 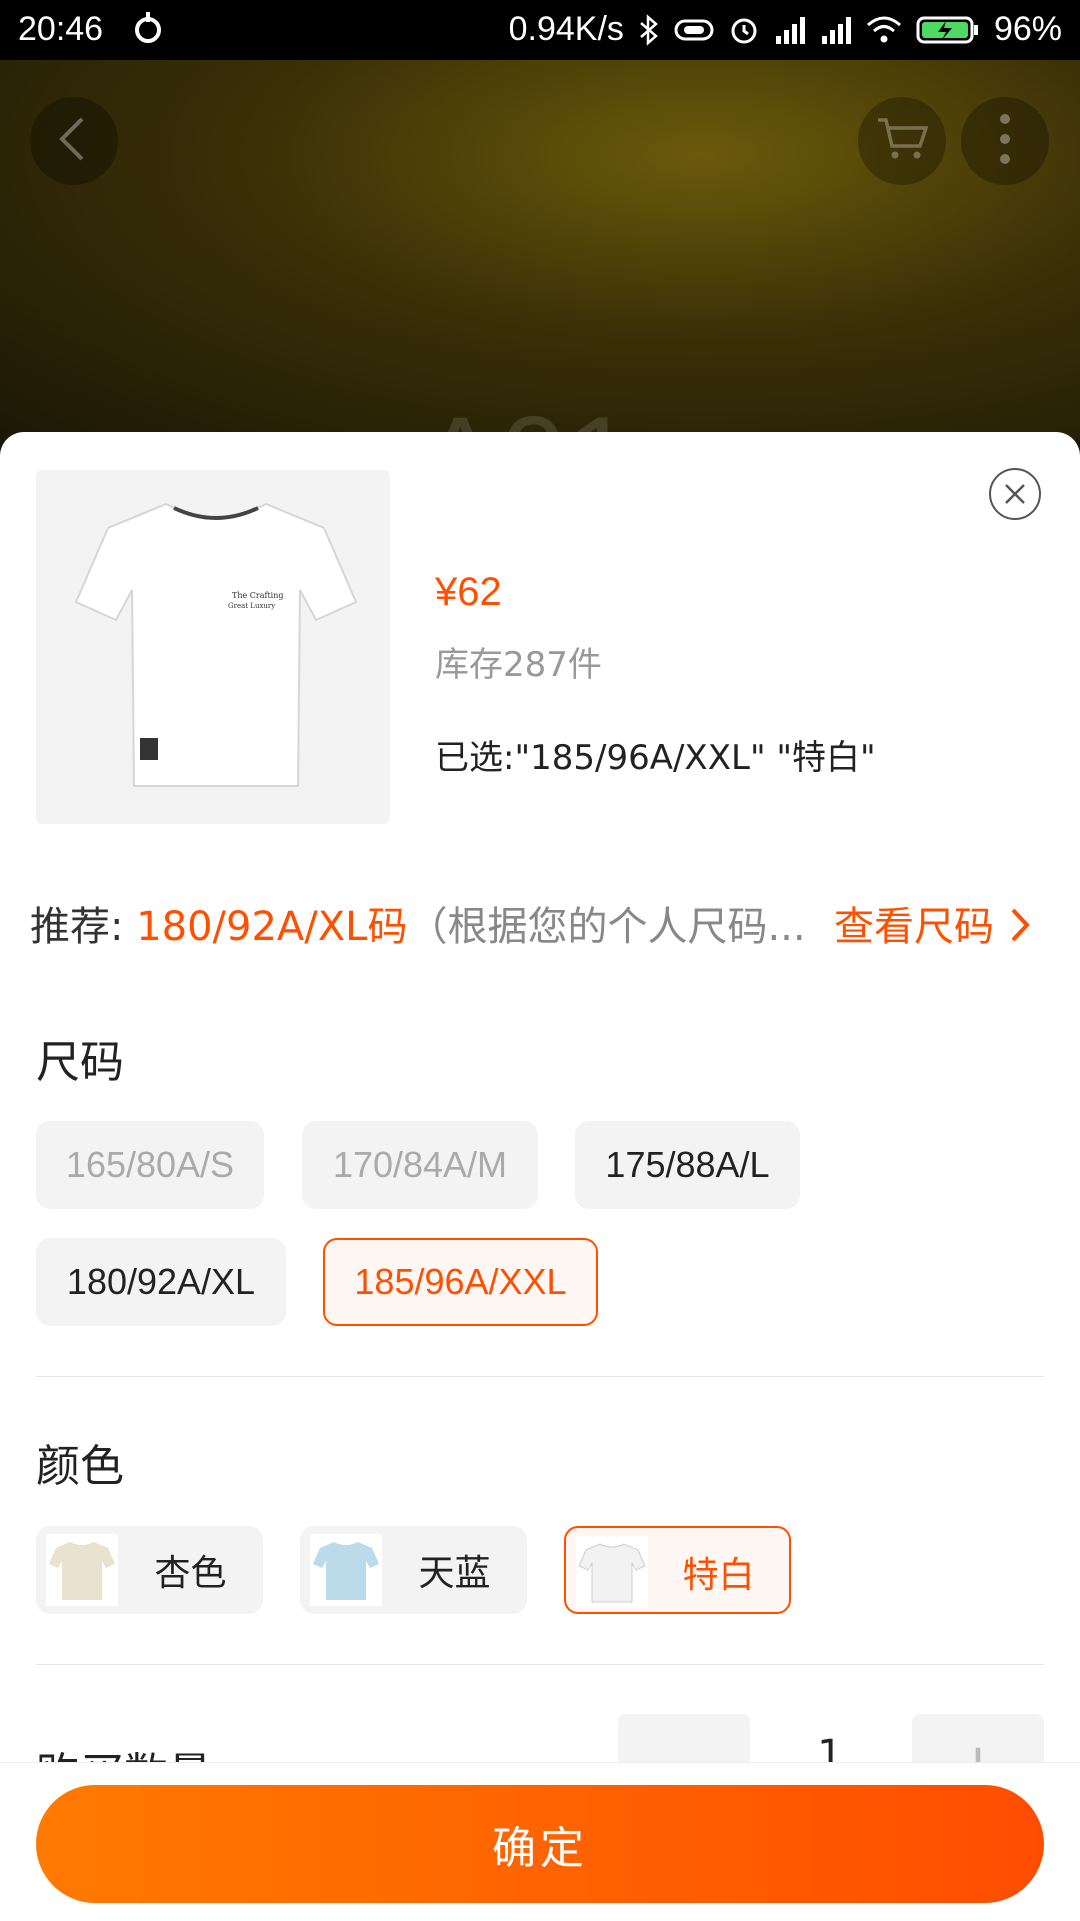 I want to click on color-section-title: 颜色, so click(x=80, y=1466).